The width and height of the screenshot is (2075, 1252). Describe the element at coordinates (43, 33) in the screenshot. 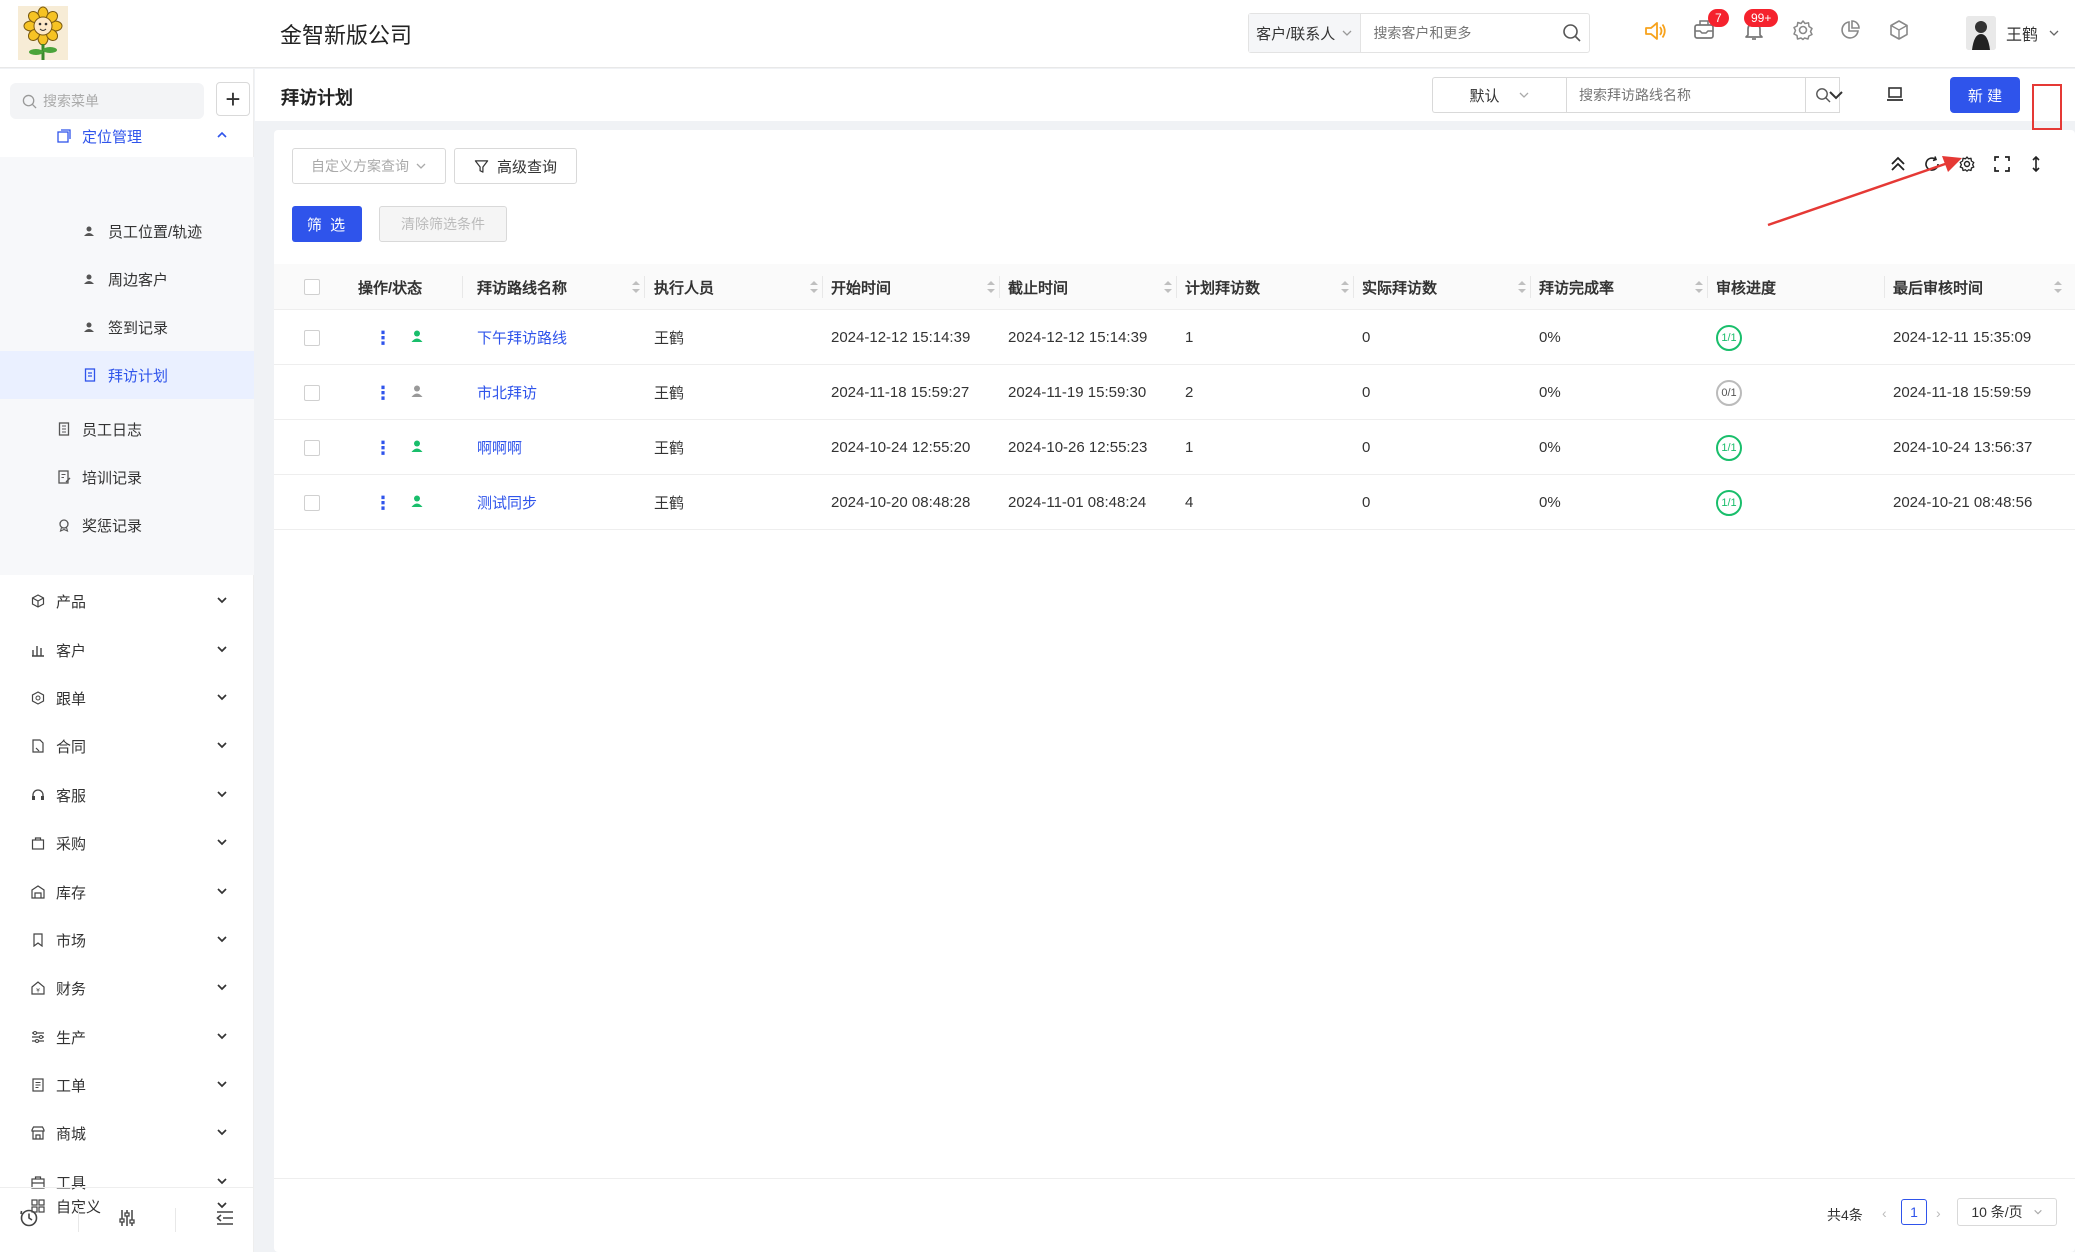

I see `sunflower-logo` at that location.